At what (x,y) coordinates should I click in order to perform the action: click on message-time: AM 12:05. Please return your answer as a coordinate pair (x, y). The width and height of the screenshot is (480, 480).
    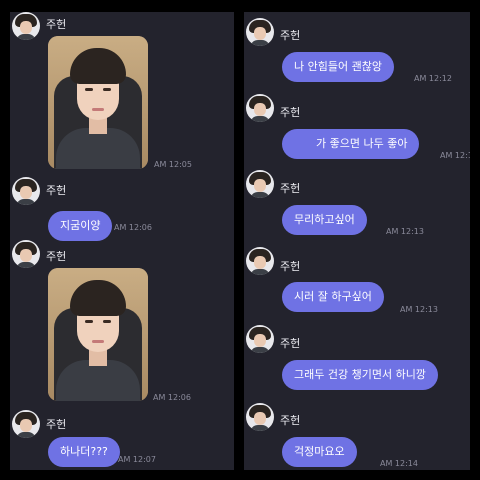
    Looking at the image, I should click on (173, 164).